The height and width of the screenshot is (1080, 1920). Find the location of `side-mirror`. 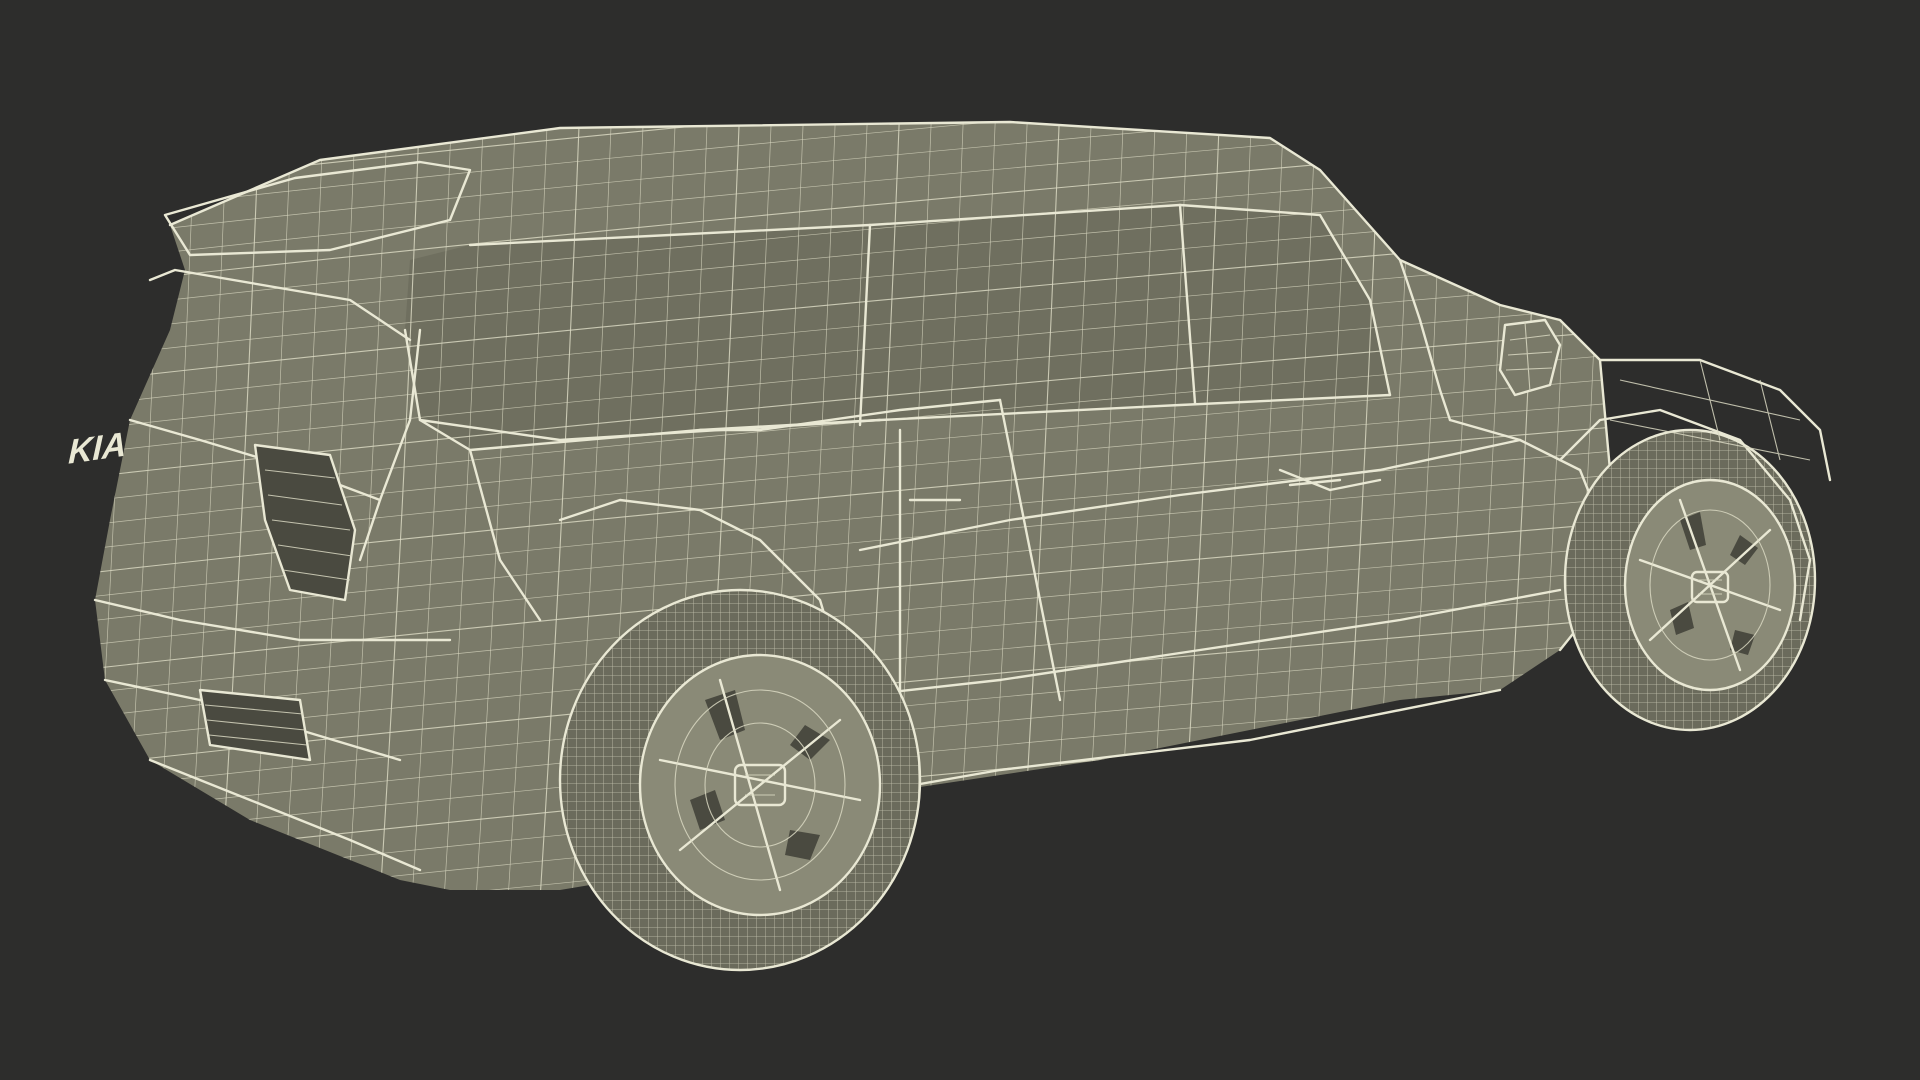

side-mirror is located at coordinates (1530, 357).